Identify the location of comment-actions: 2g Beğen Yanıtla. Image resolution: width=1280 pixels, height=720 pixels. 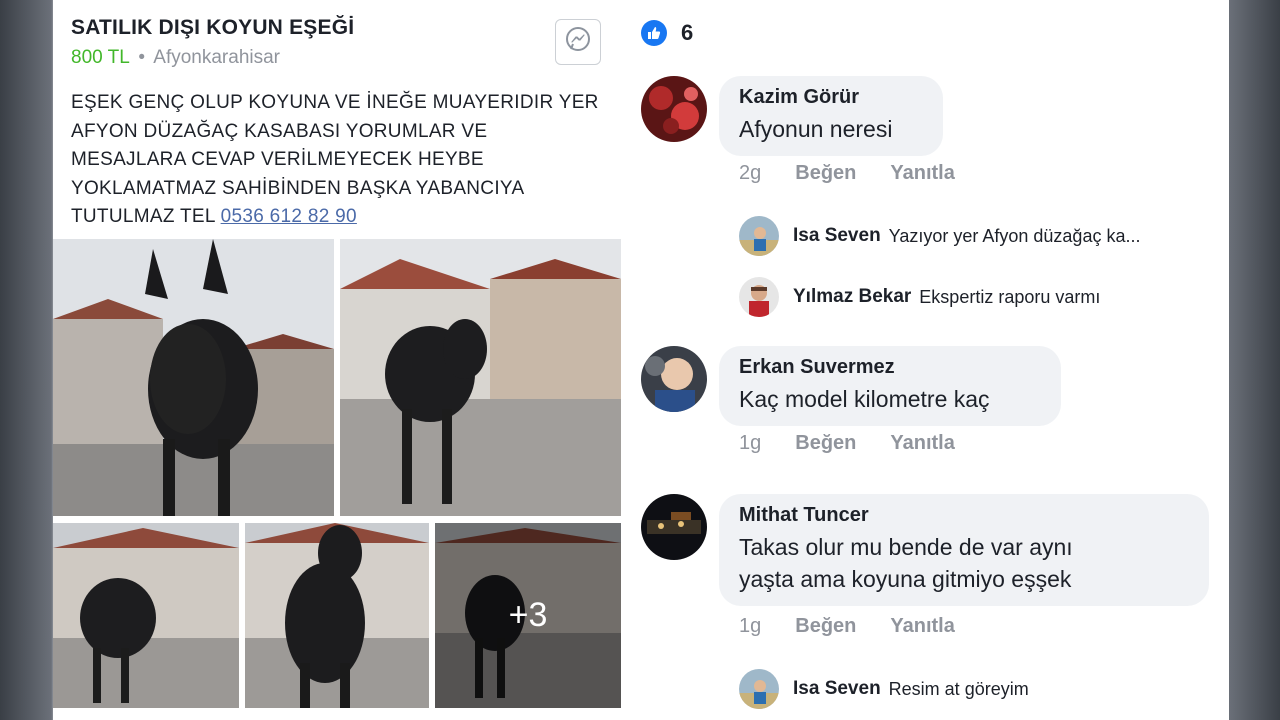
(864, 173).